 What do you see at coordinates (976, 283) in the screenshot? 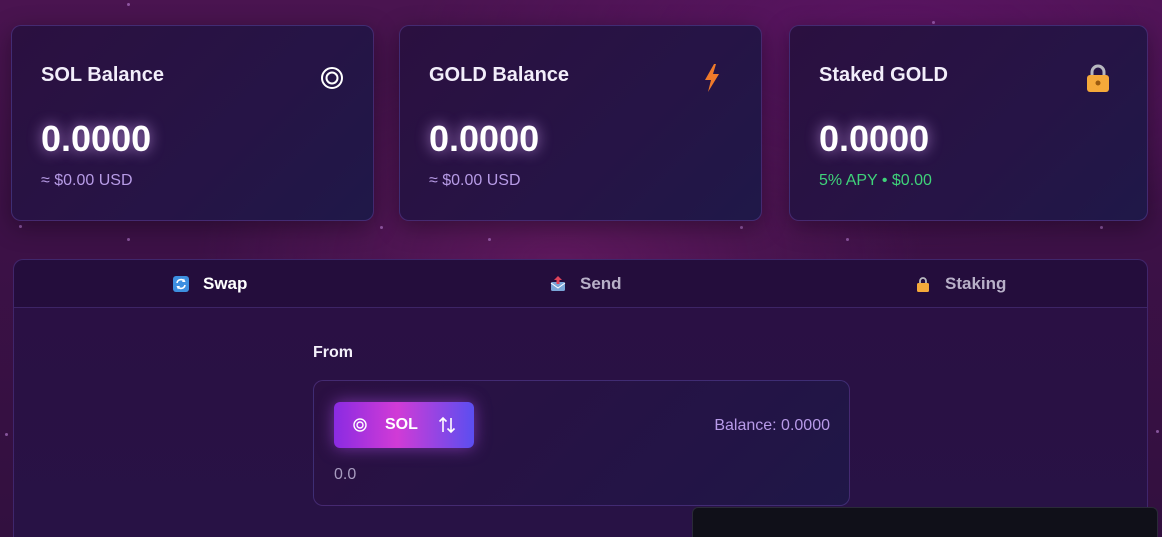
I see `tab-label: Staking` at bounding box center [976, 283].